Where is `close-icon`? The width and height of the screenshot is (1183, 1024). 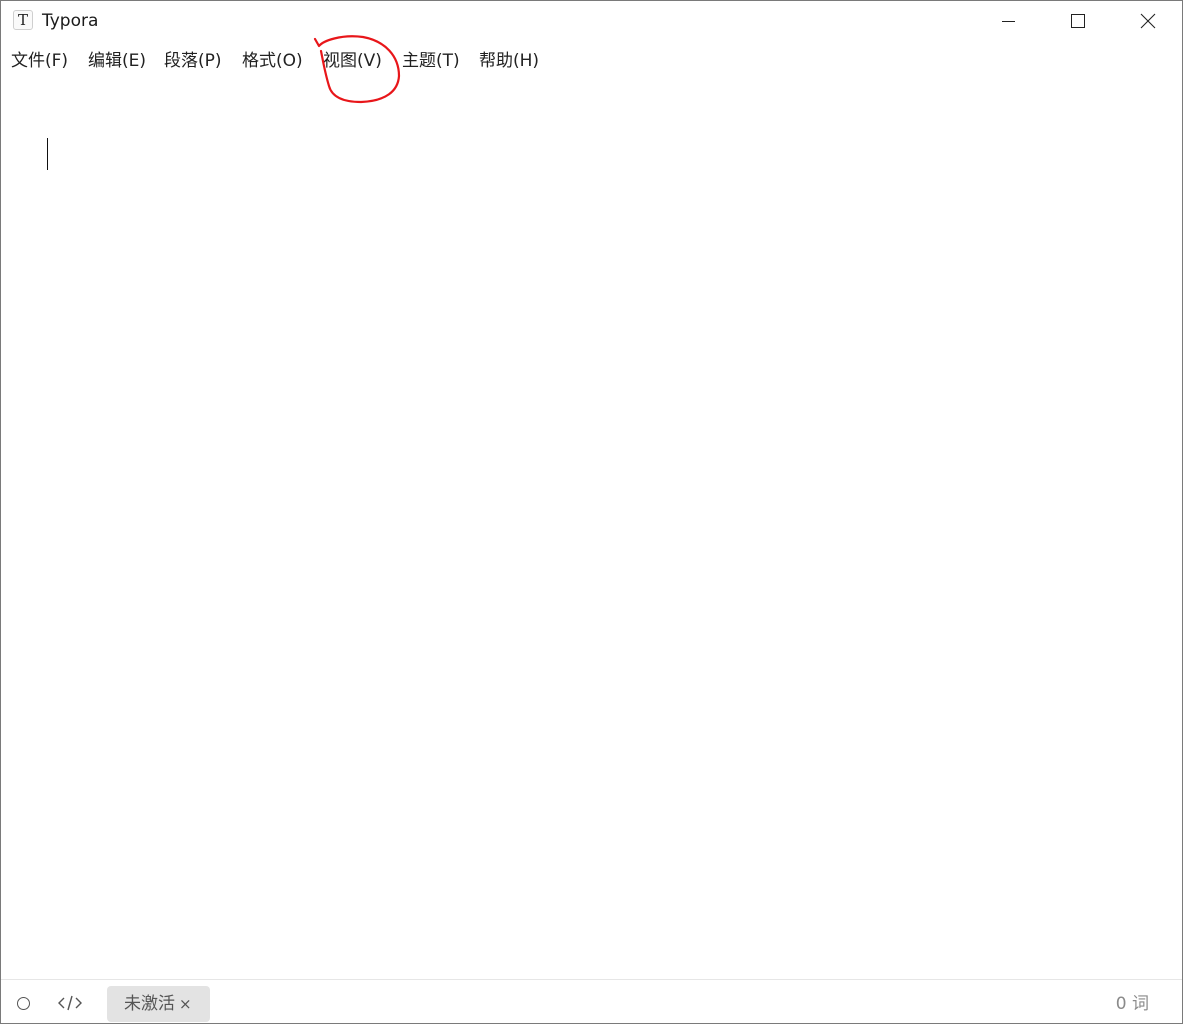
close-icon is located at coordinates (1148, 21).